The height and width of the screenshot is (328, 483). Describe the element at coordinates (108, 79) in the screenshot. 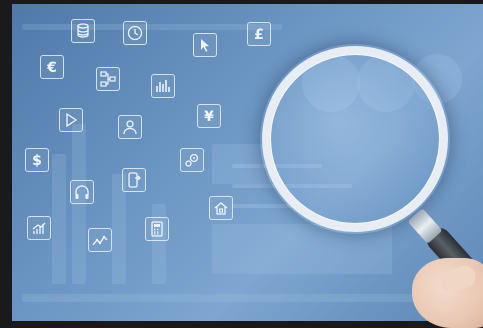

I see `flowchart-icon` at that location.